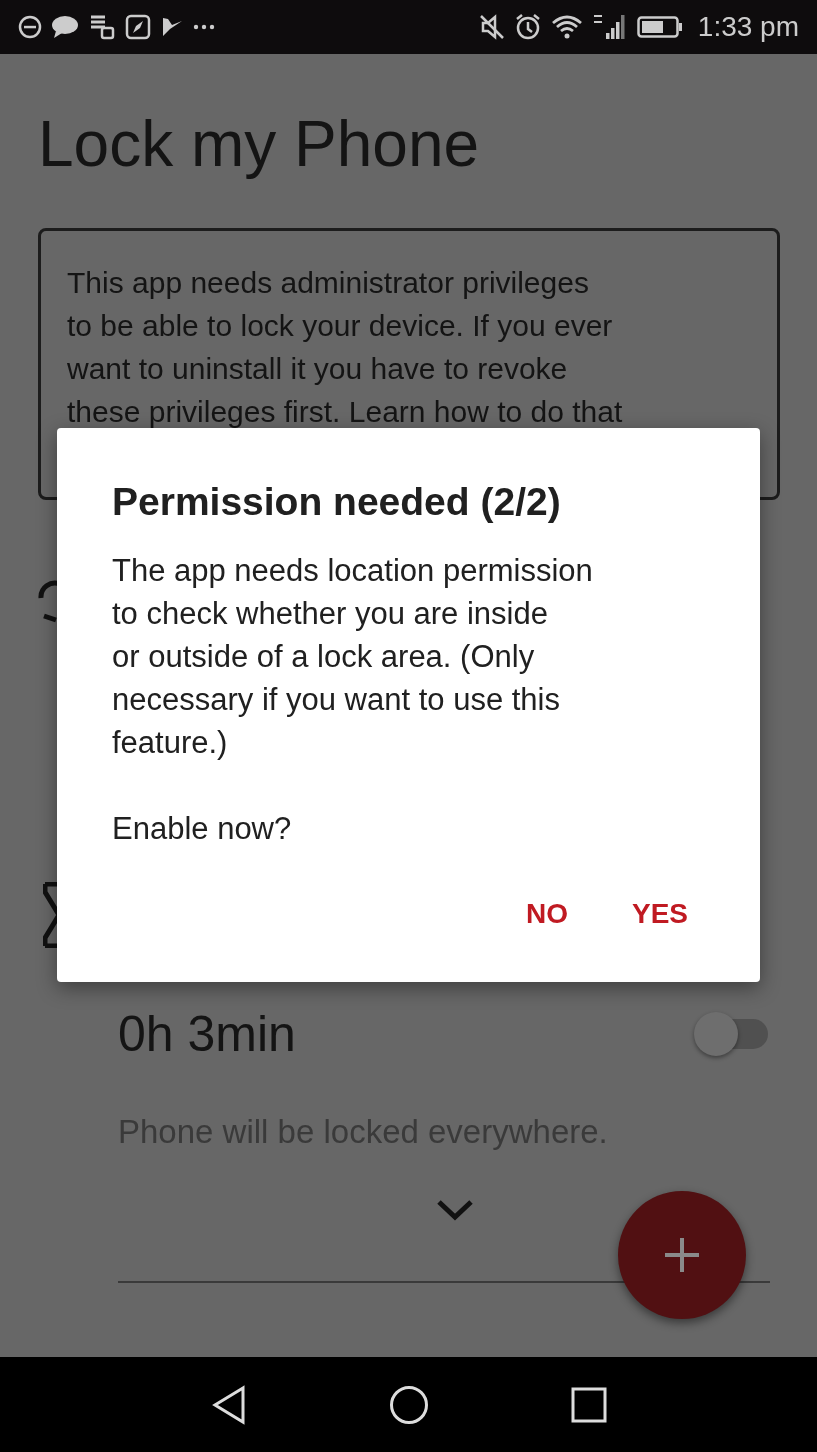  What do you see at coordinates (207, 1034) in the screenshot?
I see `duration-text: 0h 3min` at bounding box center [207, 1034].